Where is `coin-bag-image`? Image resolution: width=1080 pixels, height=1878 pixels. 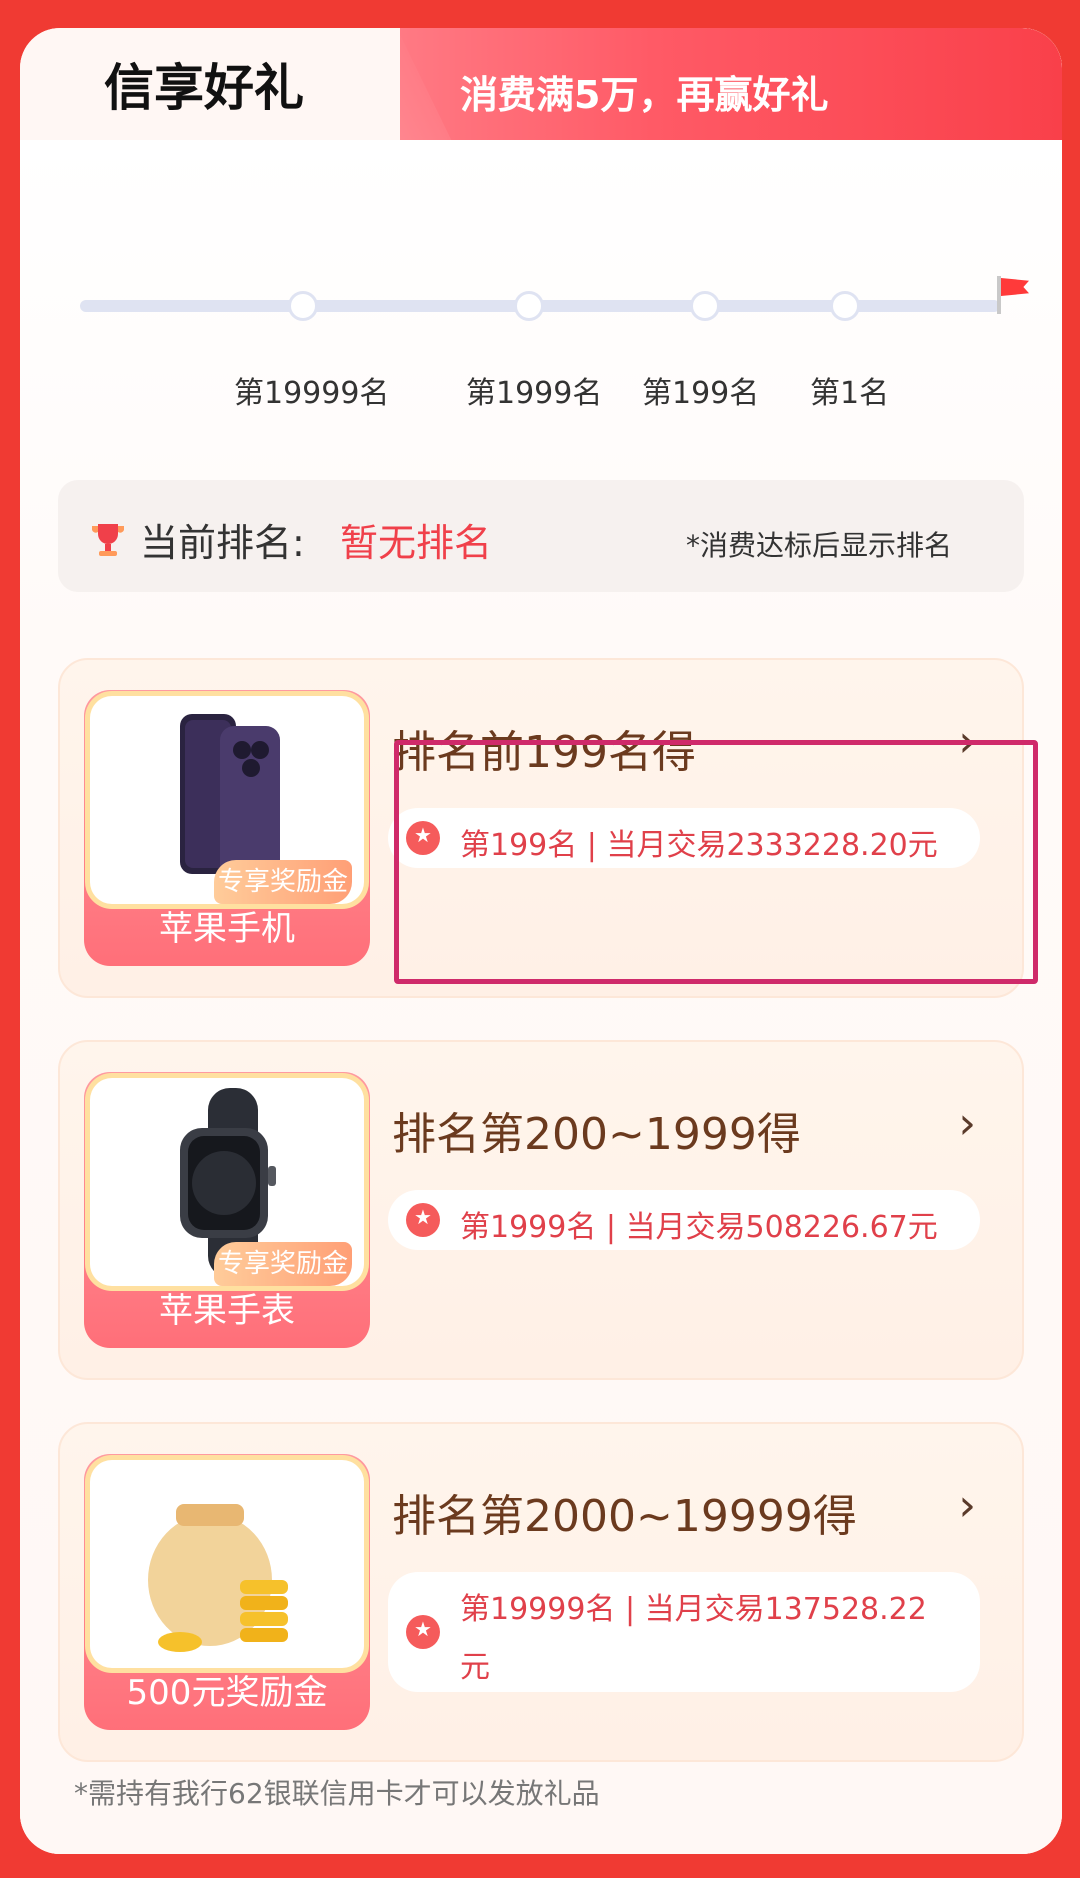
coin-bag-image is located at coordinates (227, 1564).